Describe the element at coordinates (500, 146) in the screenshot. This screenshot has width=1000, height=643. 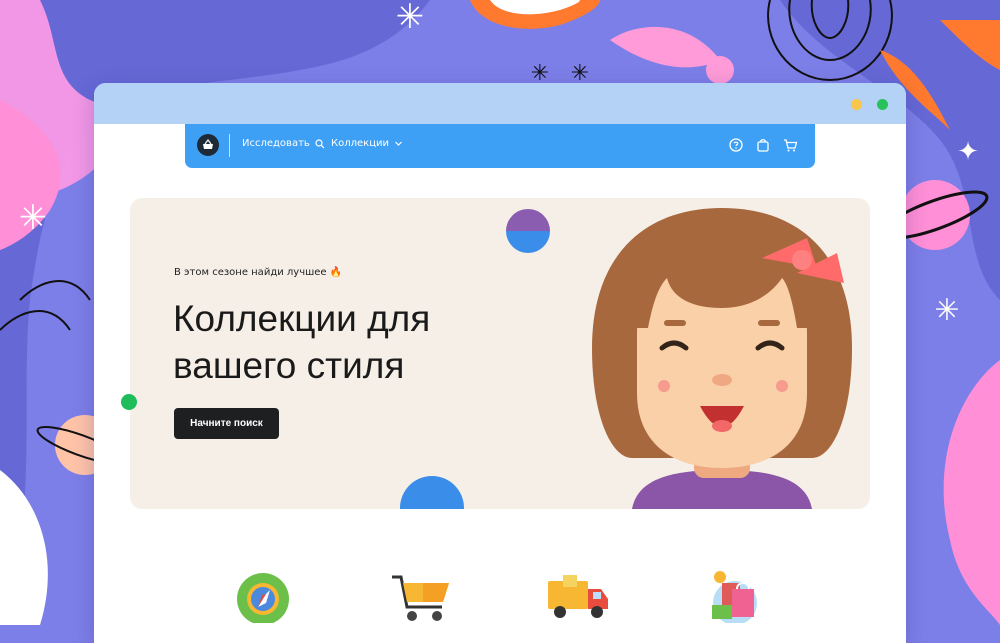
I see `navbar: Исследовать Коллекции` at that location.